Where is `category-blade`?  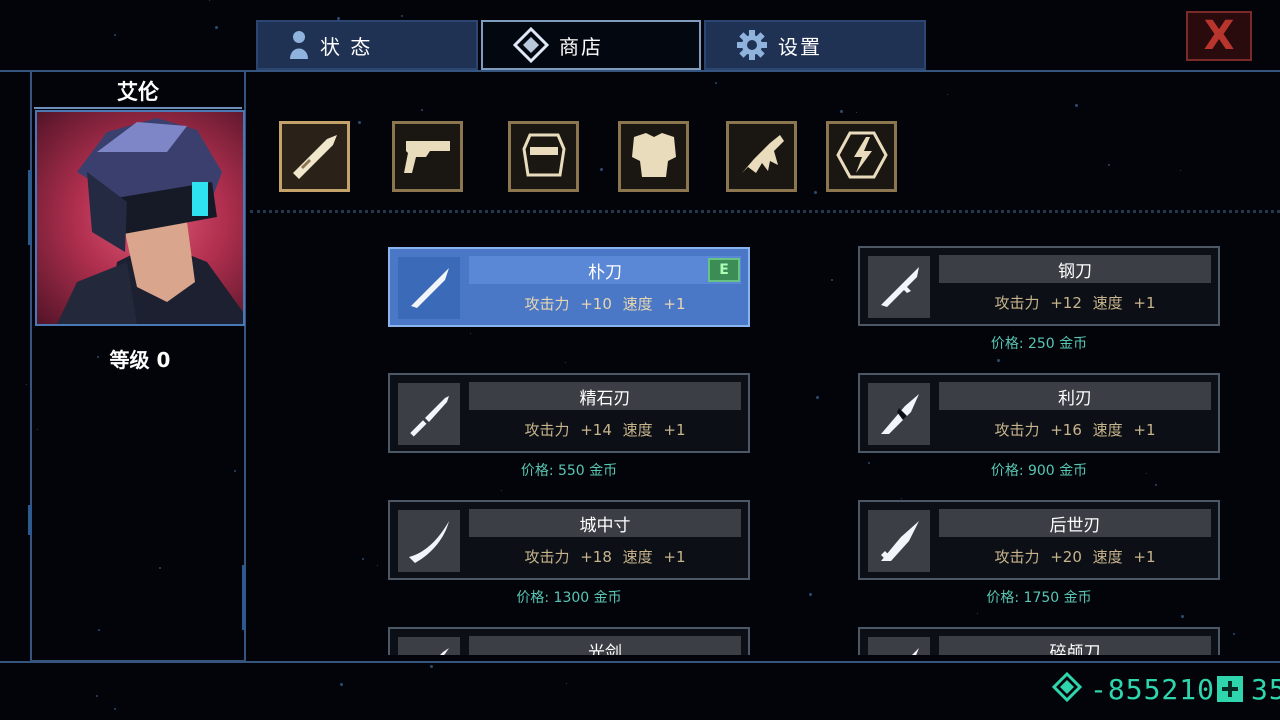 category-blade is located at coordinates (314, 156).